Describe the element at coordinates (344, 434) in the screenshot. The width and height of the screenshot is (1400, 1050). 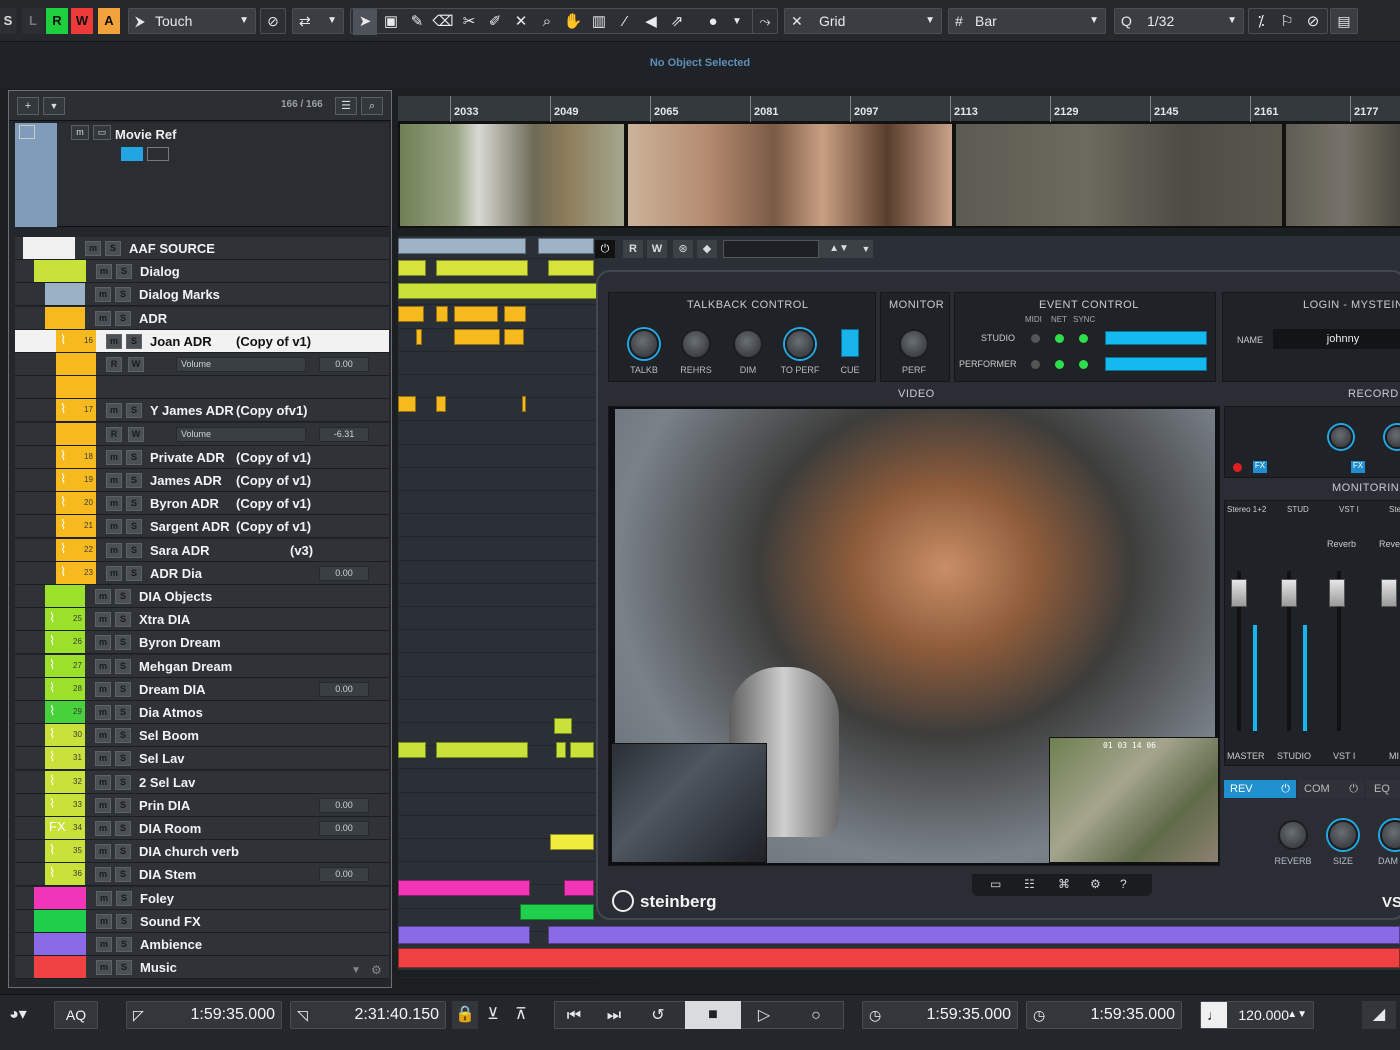
I see `track-value-field: -6.31` at that location.